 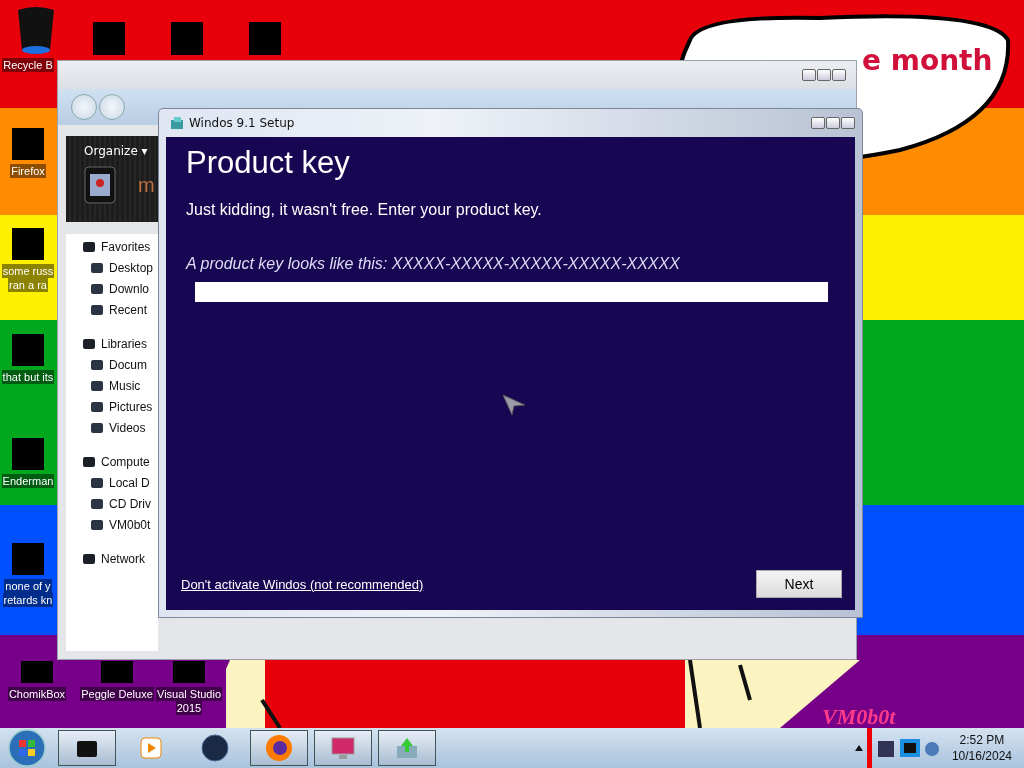 I want to click on clock: 2:52 PM 10/16/2024, so click(x=984, y=748).